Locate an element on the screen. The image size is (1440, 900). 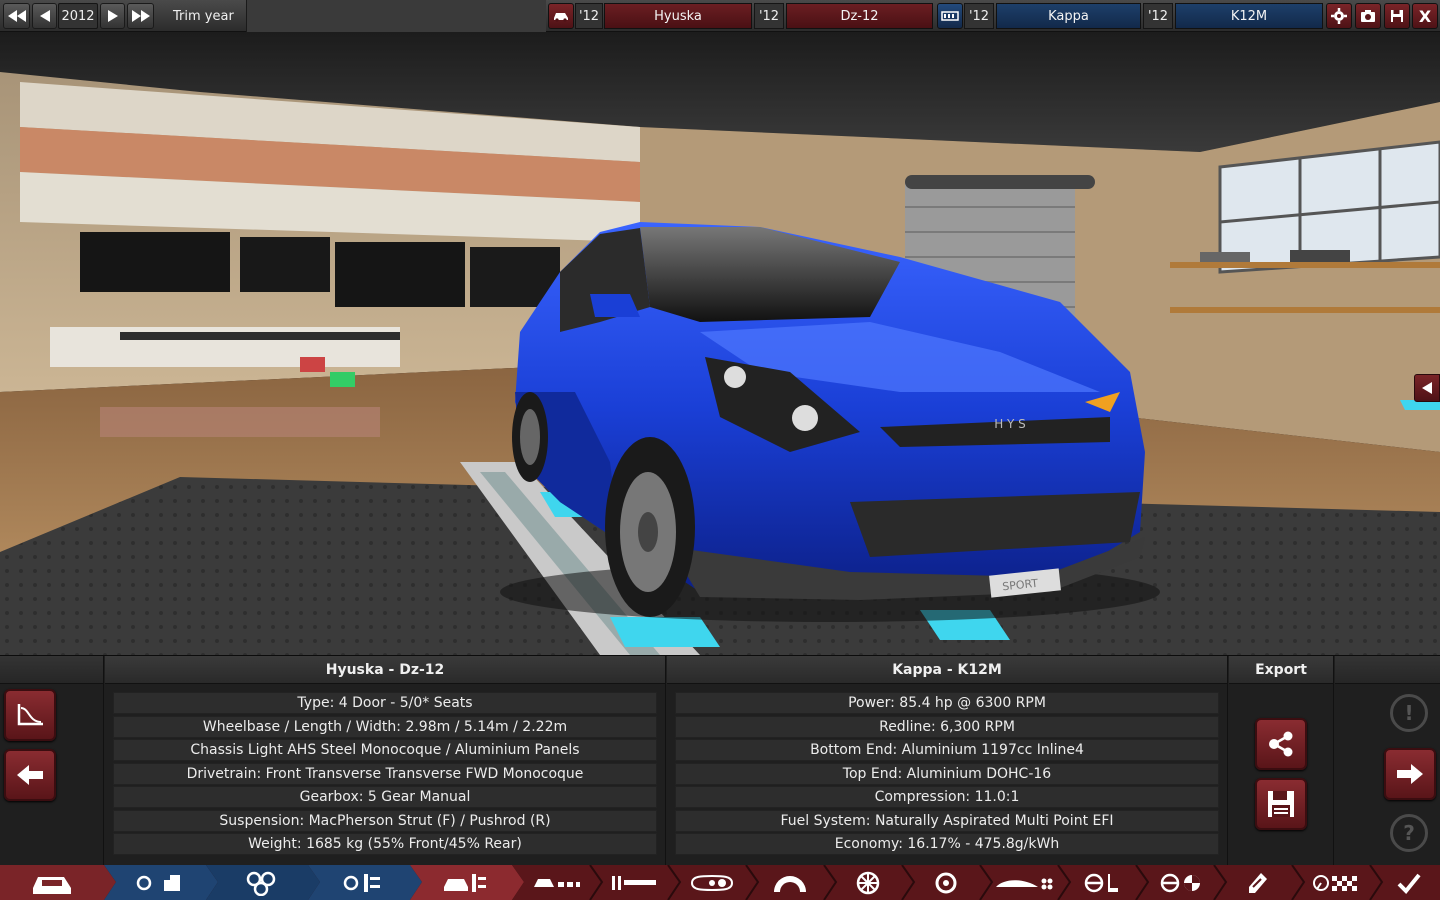
suspension-icon is located at coordinates (712, 882).